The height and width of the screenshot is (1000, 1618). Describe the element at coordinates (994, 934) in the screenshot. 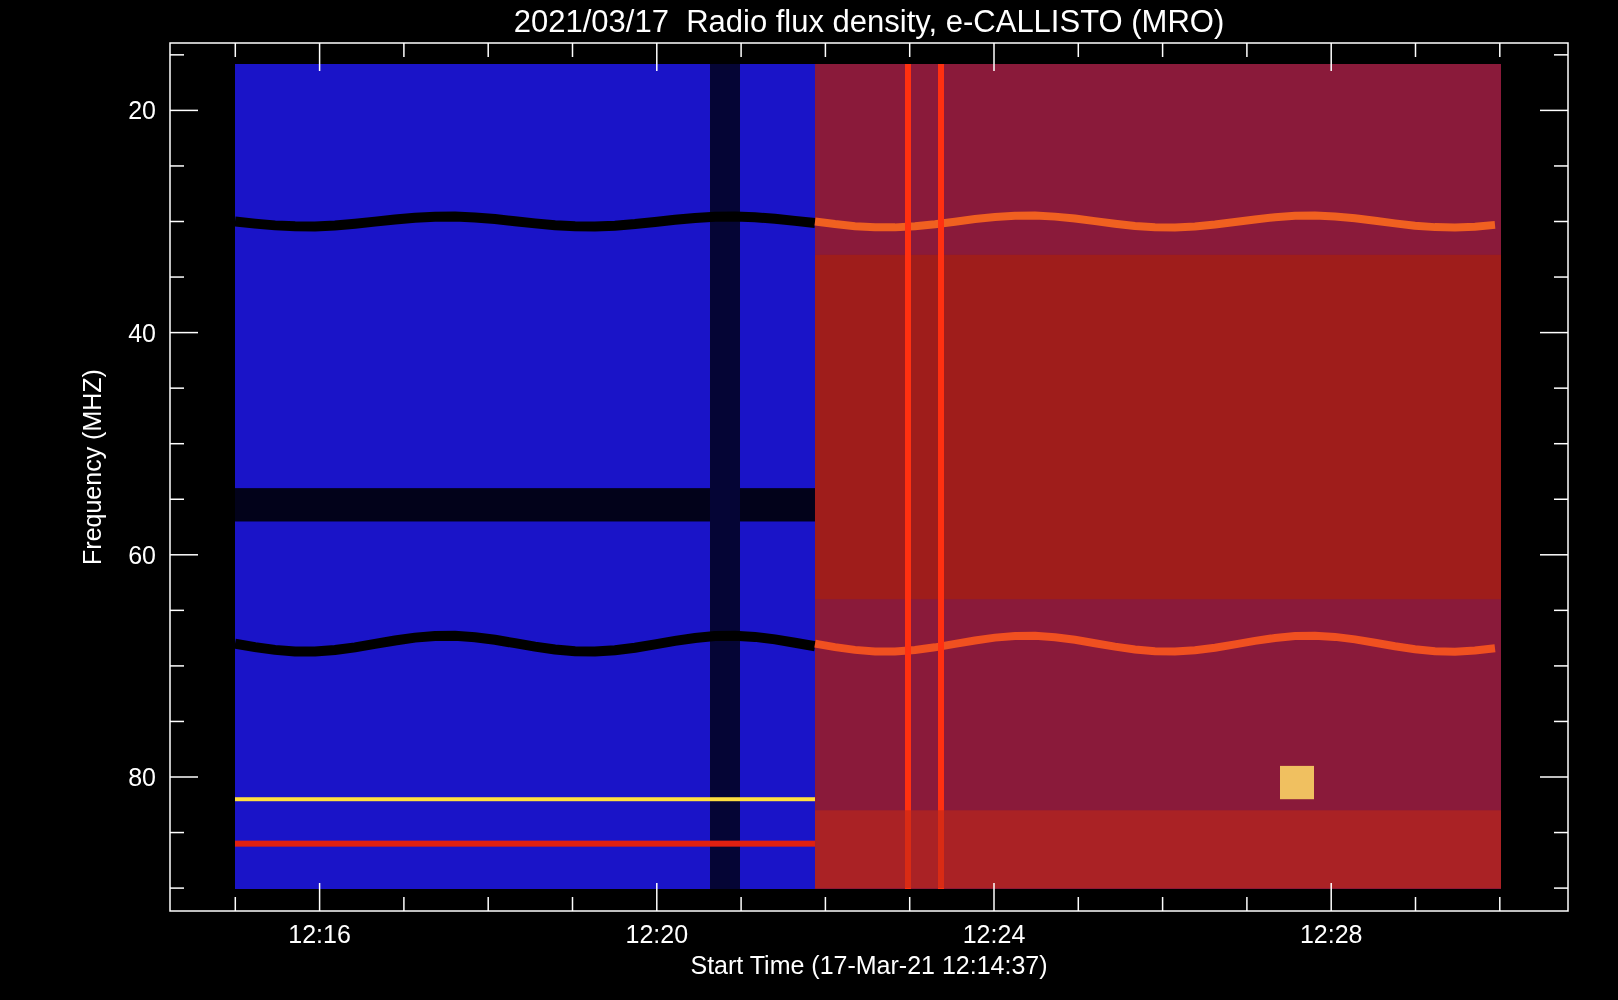

I see `x-tick-label: 12:24` at that location.